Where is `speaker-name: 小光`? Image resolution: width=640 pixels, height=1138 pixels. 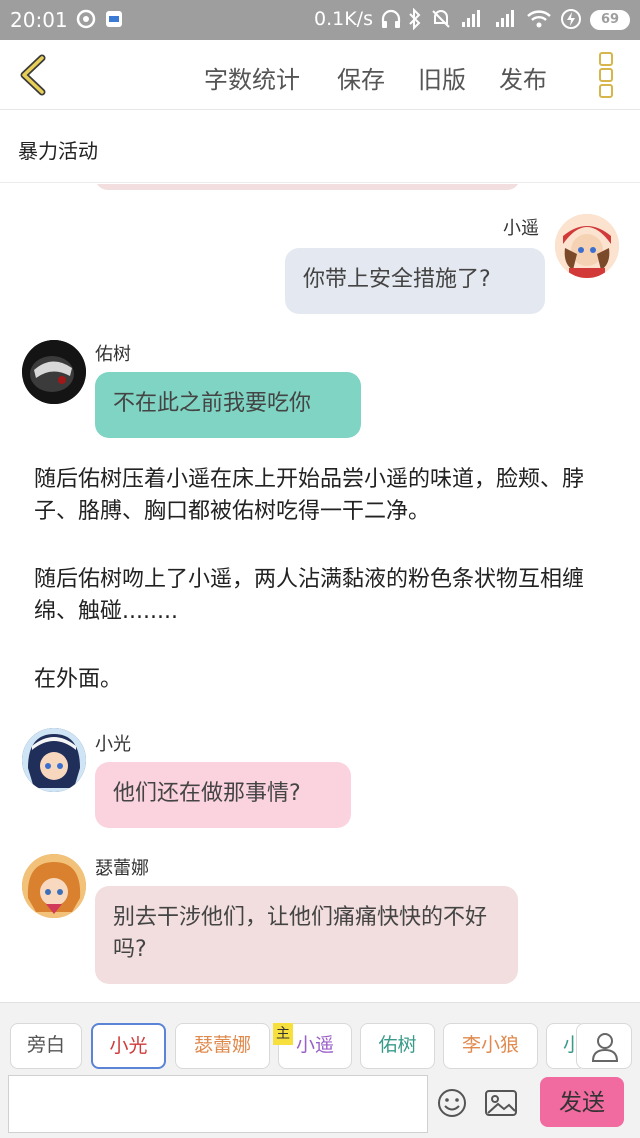 speaker-name: 小光 is located at coordinates (113, 744).